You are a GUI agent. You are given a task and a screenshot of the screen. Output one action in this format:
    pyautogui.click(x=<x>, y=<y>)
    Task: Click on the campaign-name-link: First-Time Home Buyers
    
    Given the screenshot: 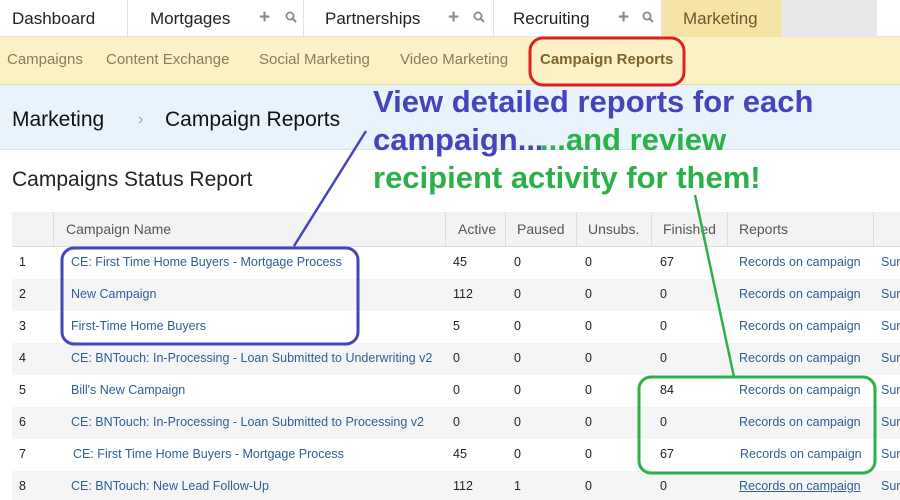 What is the action you would take?
    pyautogui.click(x=138, y=326)
    